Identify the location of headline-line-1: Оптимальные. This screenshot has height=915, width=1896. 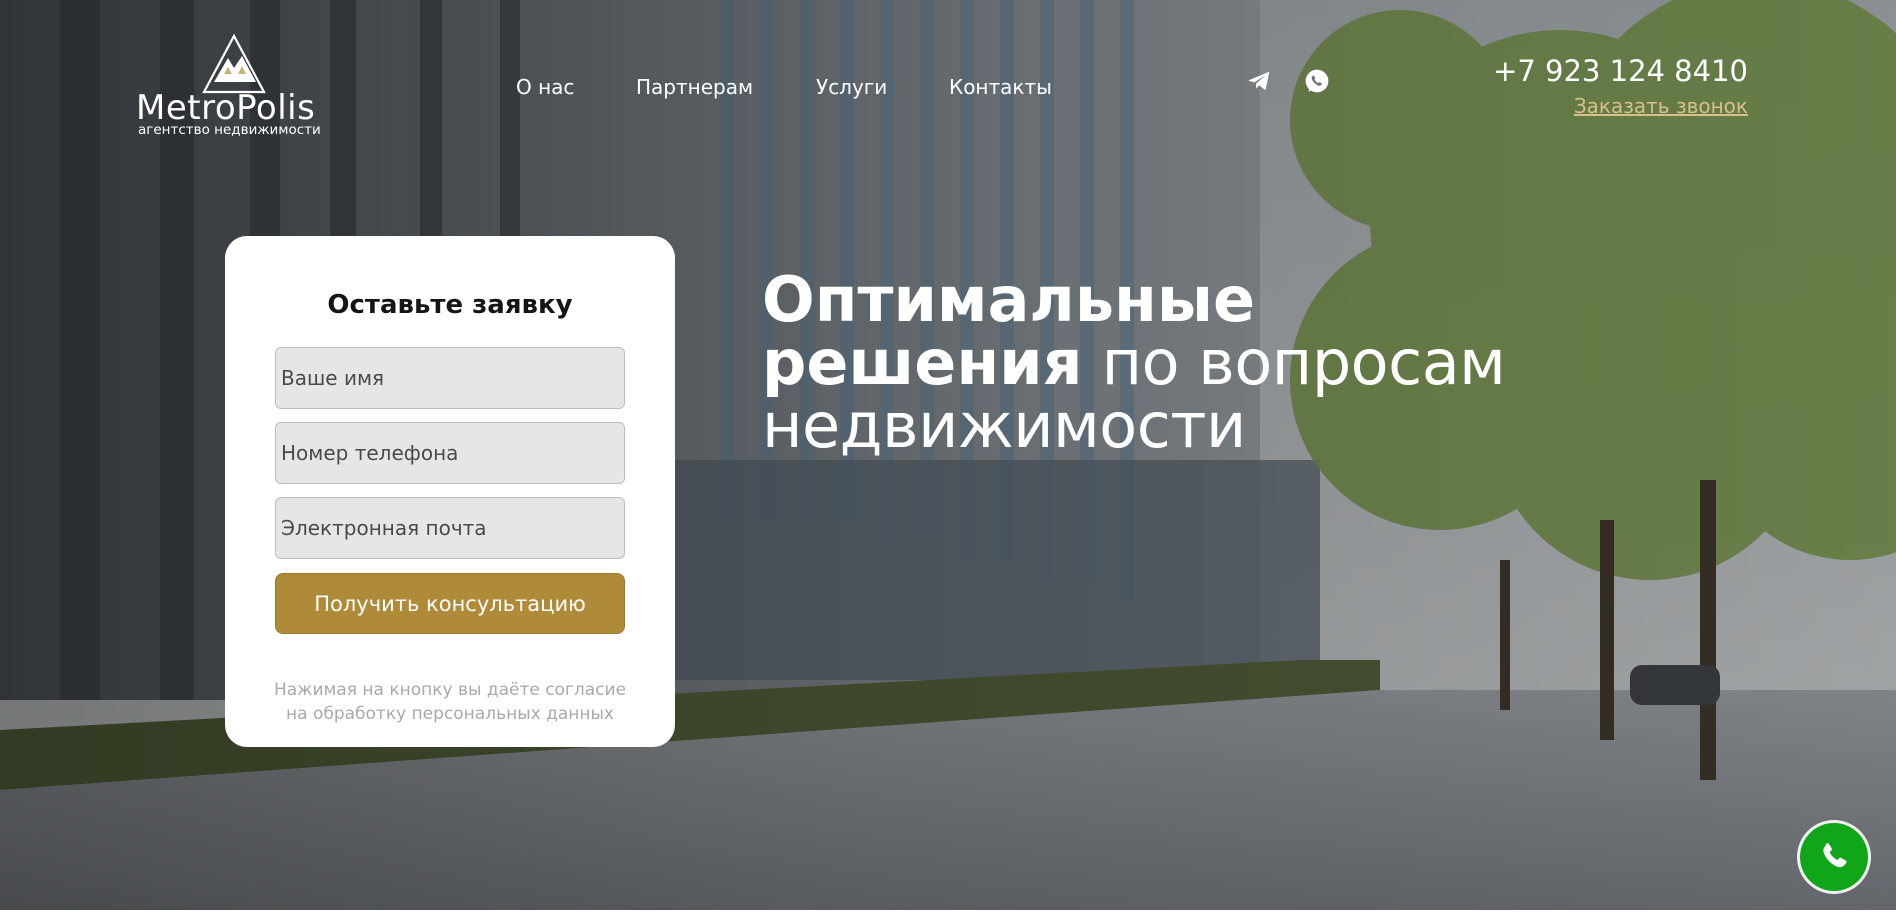
(1009, 299).